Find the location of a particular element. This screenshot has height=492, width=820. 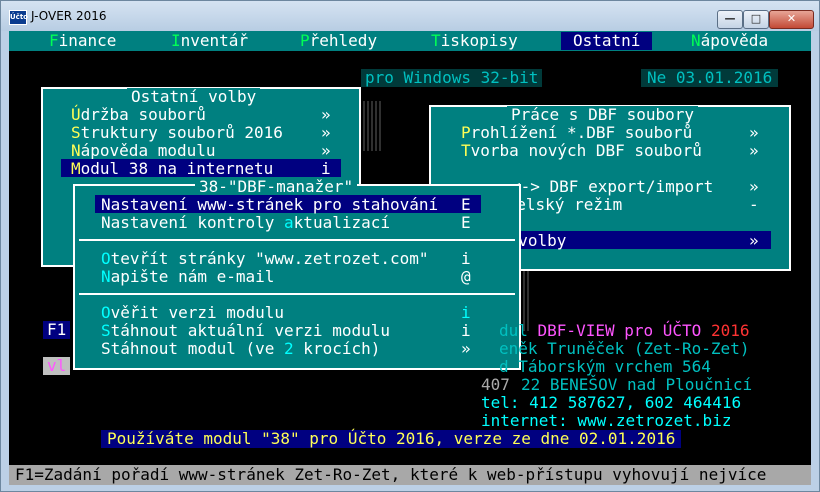

menu-ostatni: Ostatní is located at coordinates (607, 41).